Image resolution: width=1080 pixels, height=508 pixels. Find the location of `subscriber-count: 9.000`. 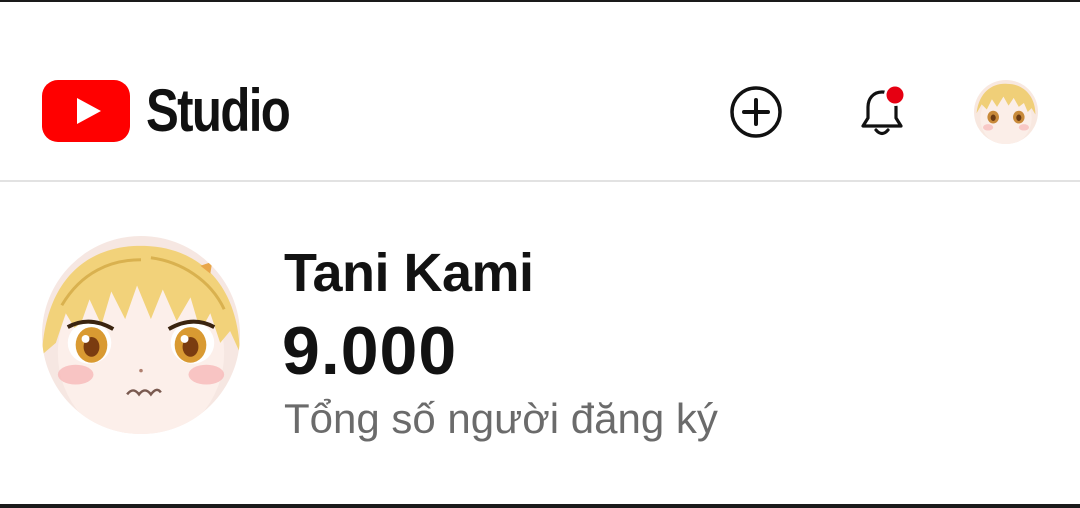

subscriber-count: 9.000 is located at coordinates (370, 351).